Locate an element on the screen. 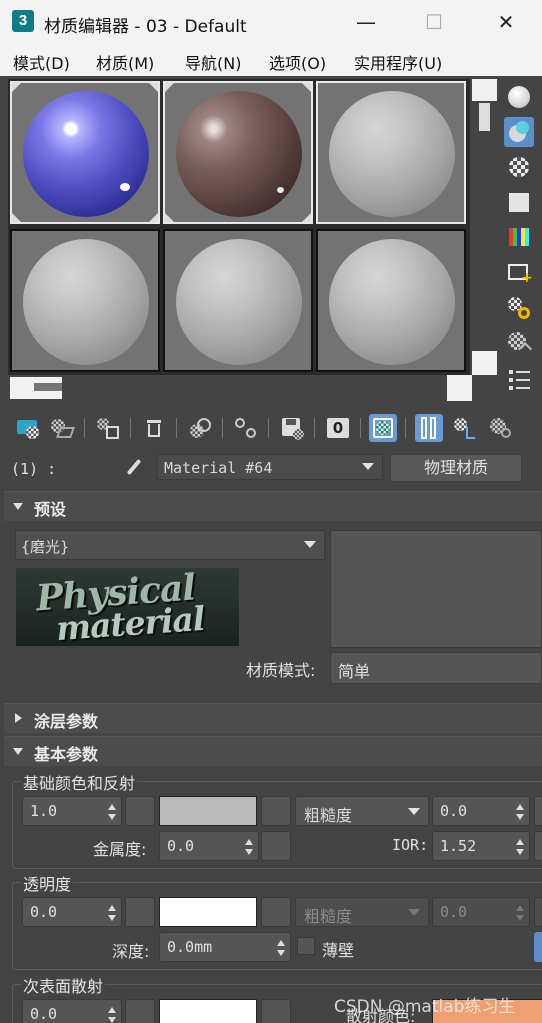 The image size is (542, 1023). base-color-swatch is located at coordinates (208, 811).